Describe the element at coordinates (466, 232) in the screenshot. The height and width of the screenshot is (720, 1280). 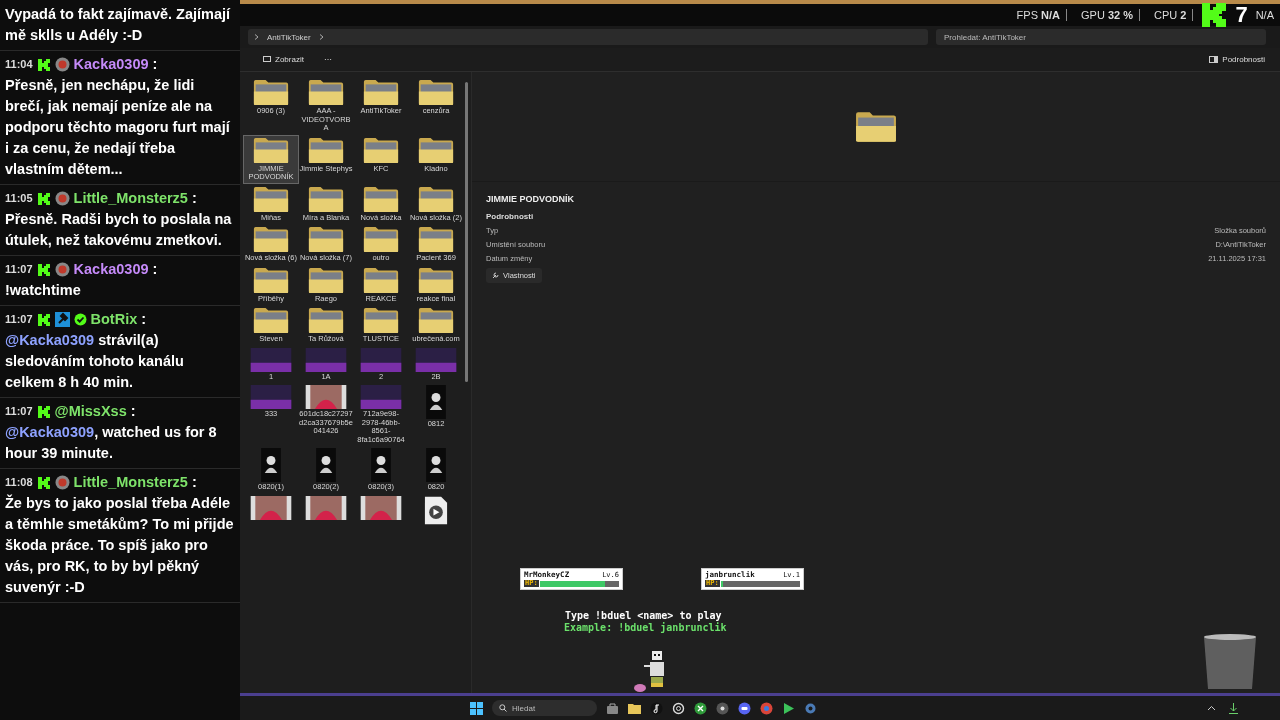
I see `scrollbar-thumb` at that location.